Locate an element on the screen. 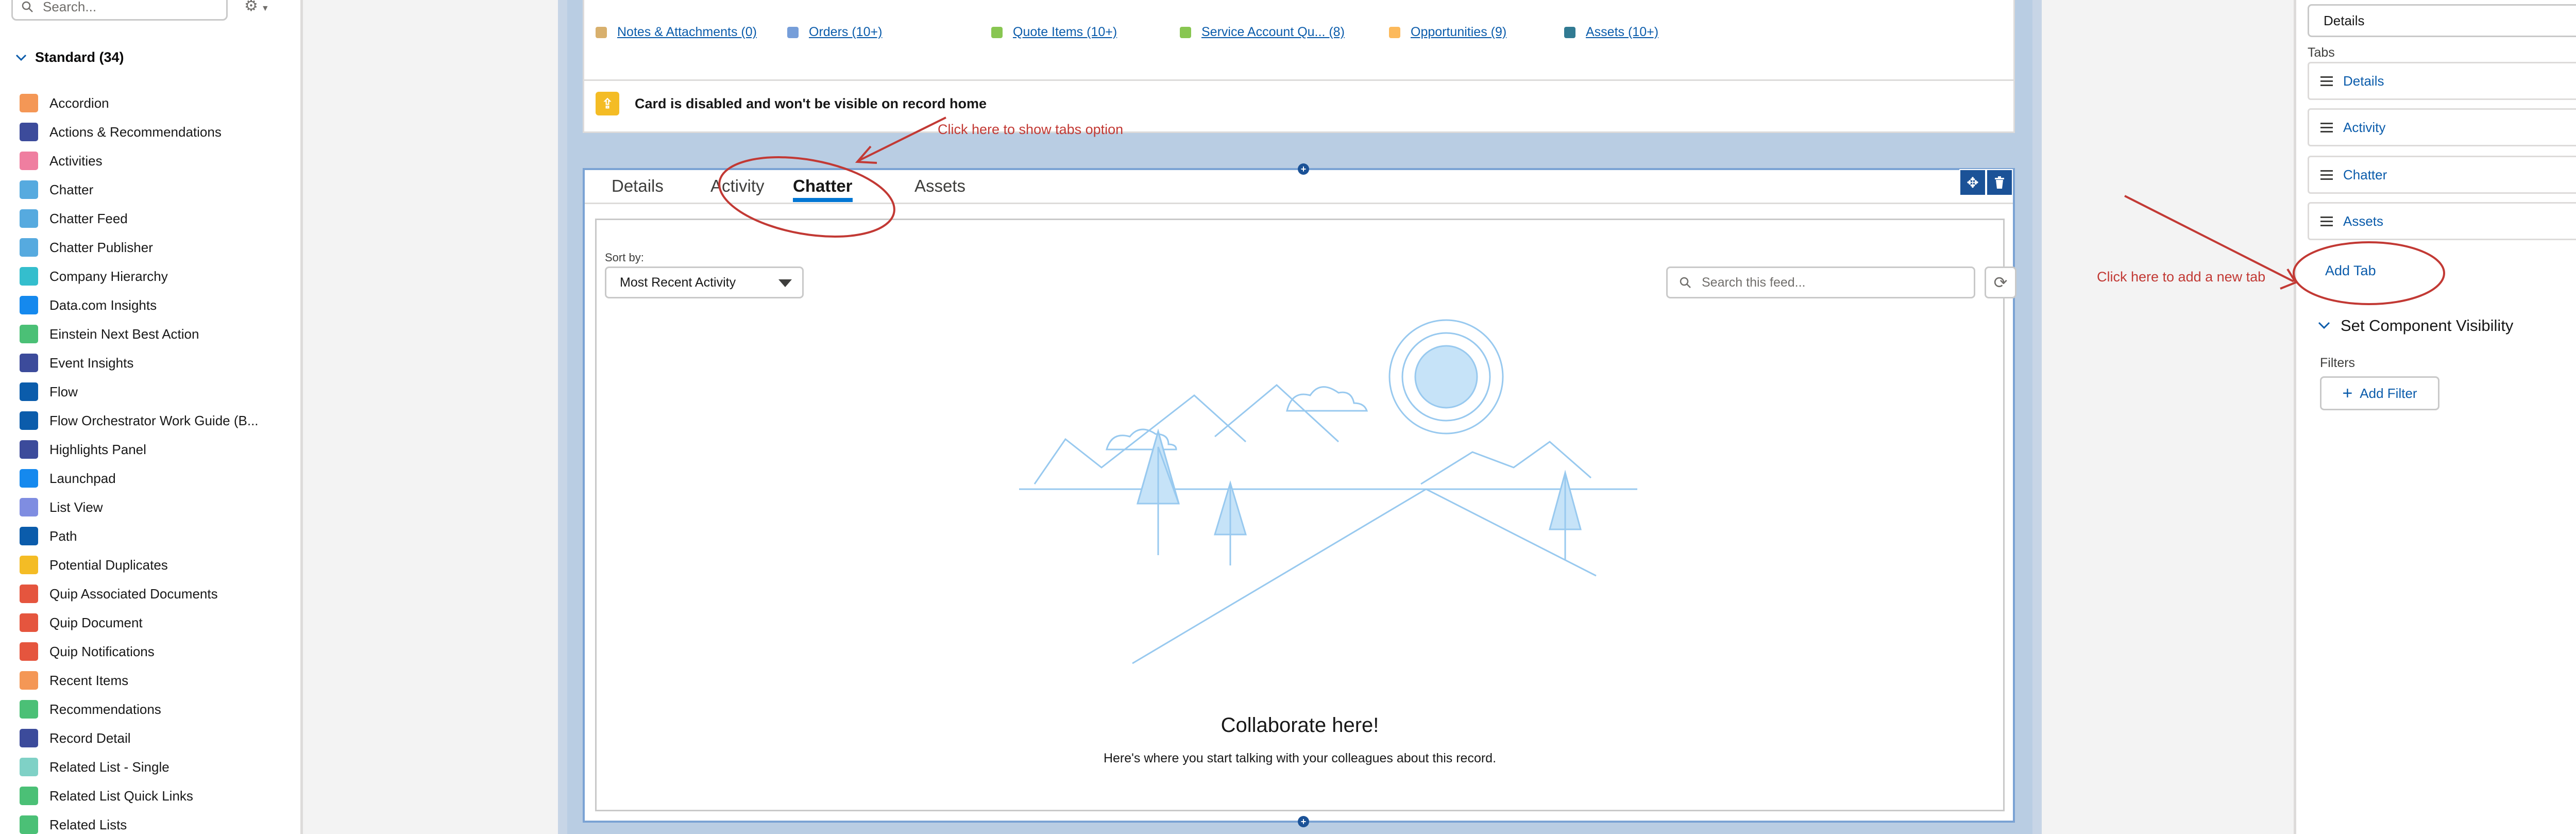 The image size is (2576, 834). component-item: Chatter Publisher is located at coordinates (139, 248).